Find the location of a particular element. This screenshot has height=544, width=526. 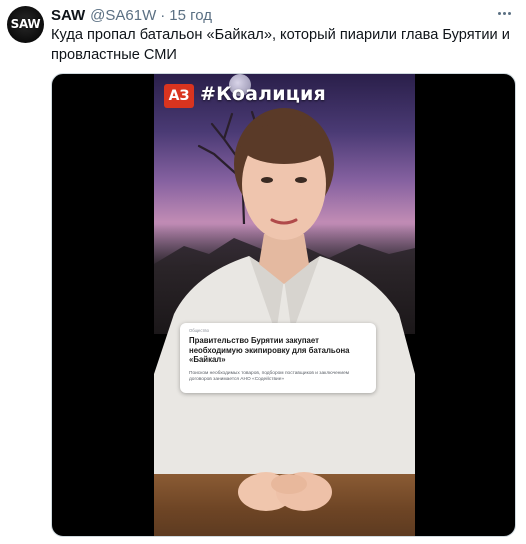

tweet-header: SAW @SA61W · 15 год is located at coordinates (131, 15).